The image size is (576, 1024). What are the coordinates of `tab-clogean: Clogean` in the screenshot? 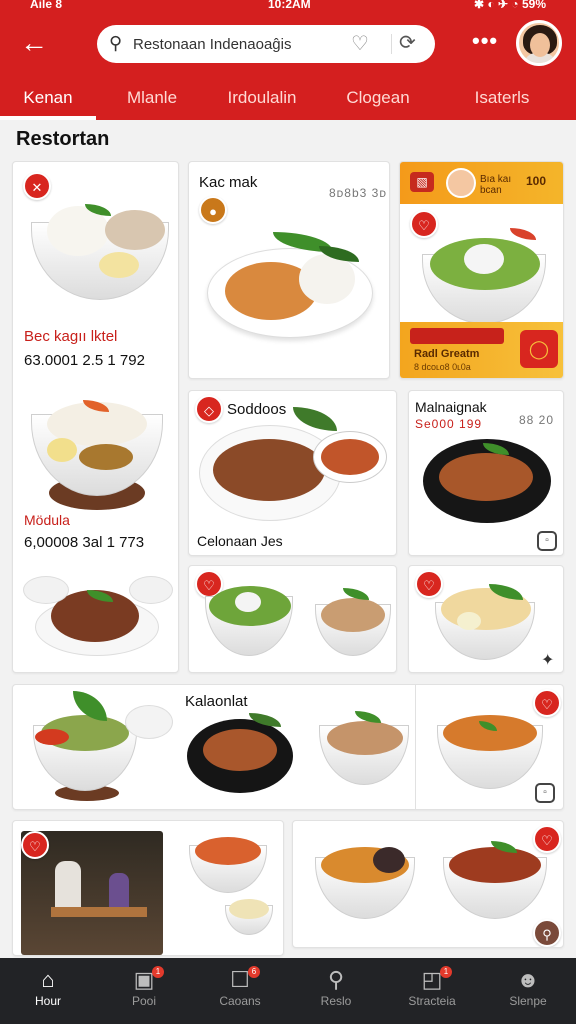 It's located at (378, 104).